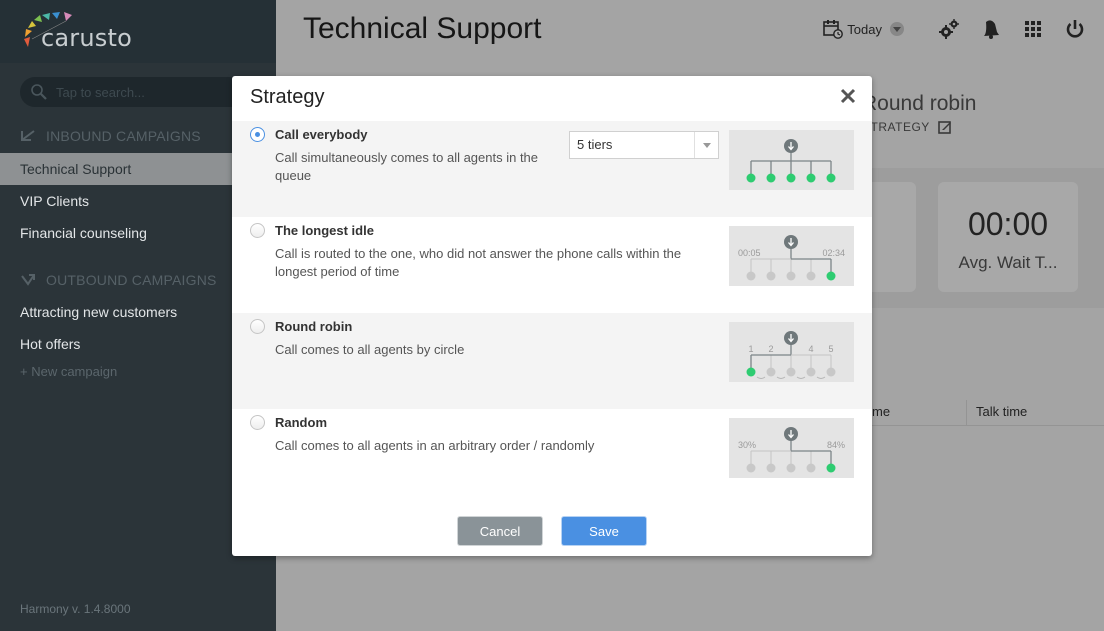 The image size is (1104, 631). I want to click on diagram-round-robin: 1 2 4 5, so click(791, 352).